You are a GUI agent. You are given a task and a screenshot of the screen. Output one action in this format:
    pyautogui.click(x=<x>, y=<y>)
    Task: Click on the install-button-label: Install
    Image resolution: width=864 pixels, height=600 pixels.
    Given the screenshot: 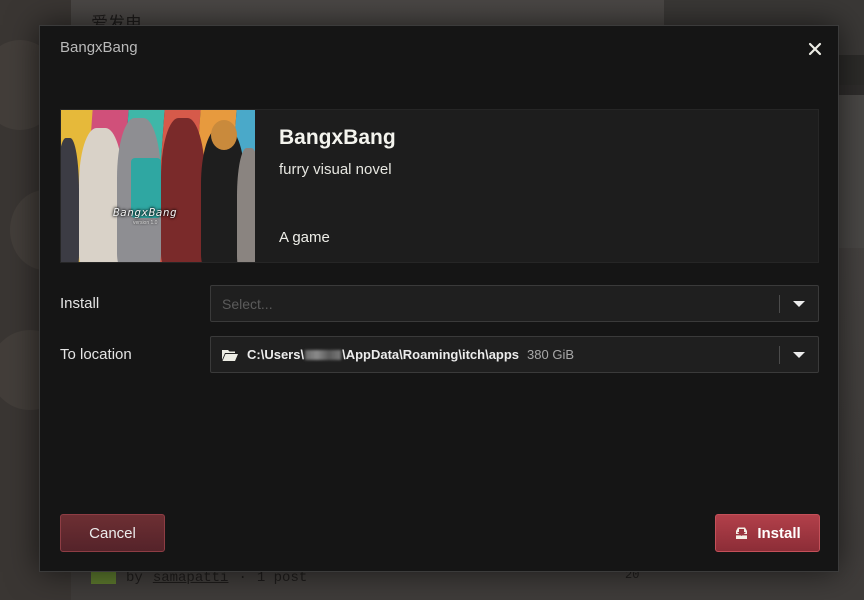 What is the action you would take?
    pyautogui.click(x=779, y=533)
    